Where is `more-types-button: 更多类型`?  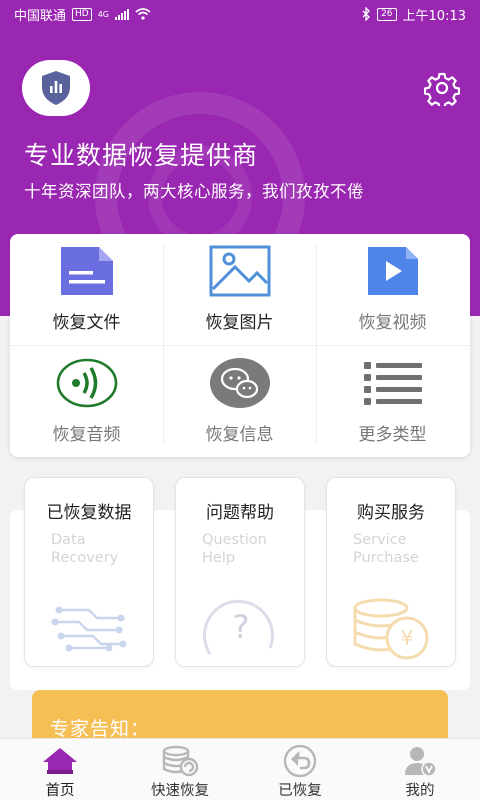
more-types-button: 更多类型 is located at coordinates (392, 401).